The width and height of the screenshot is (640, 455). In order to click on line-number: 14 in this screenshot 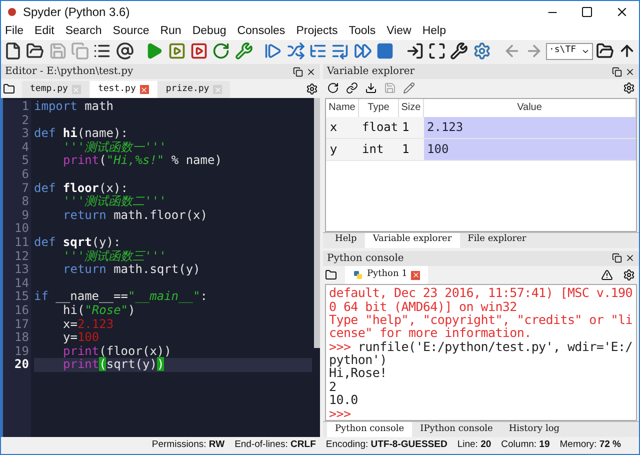, I will do `click(21, 283)`.